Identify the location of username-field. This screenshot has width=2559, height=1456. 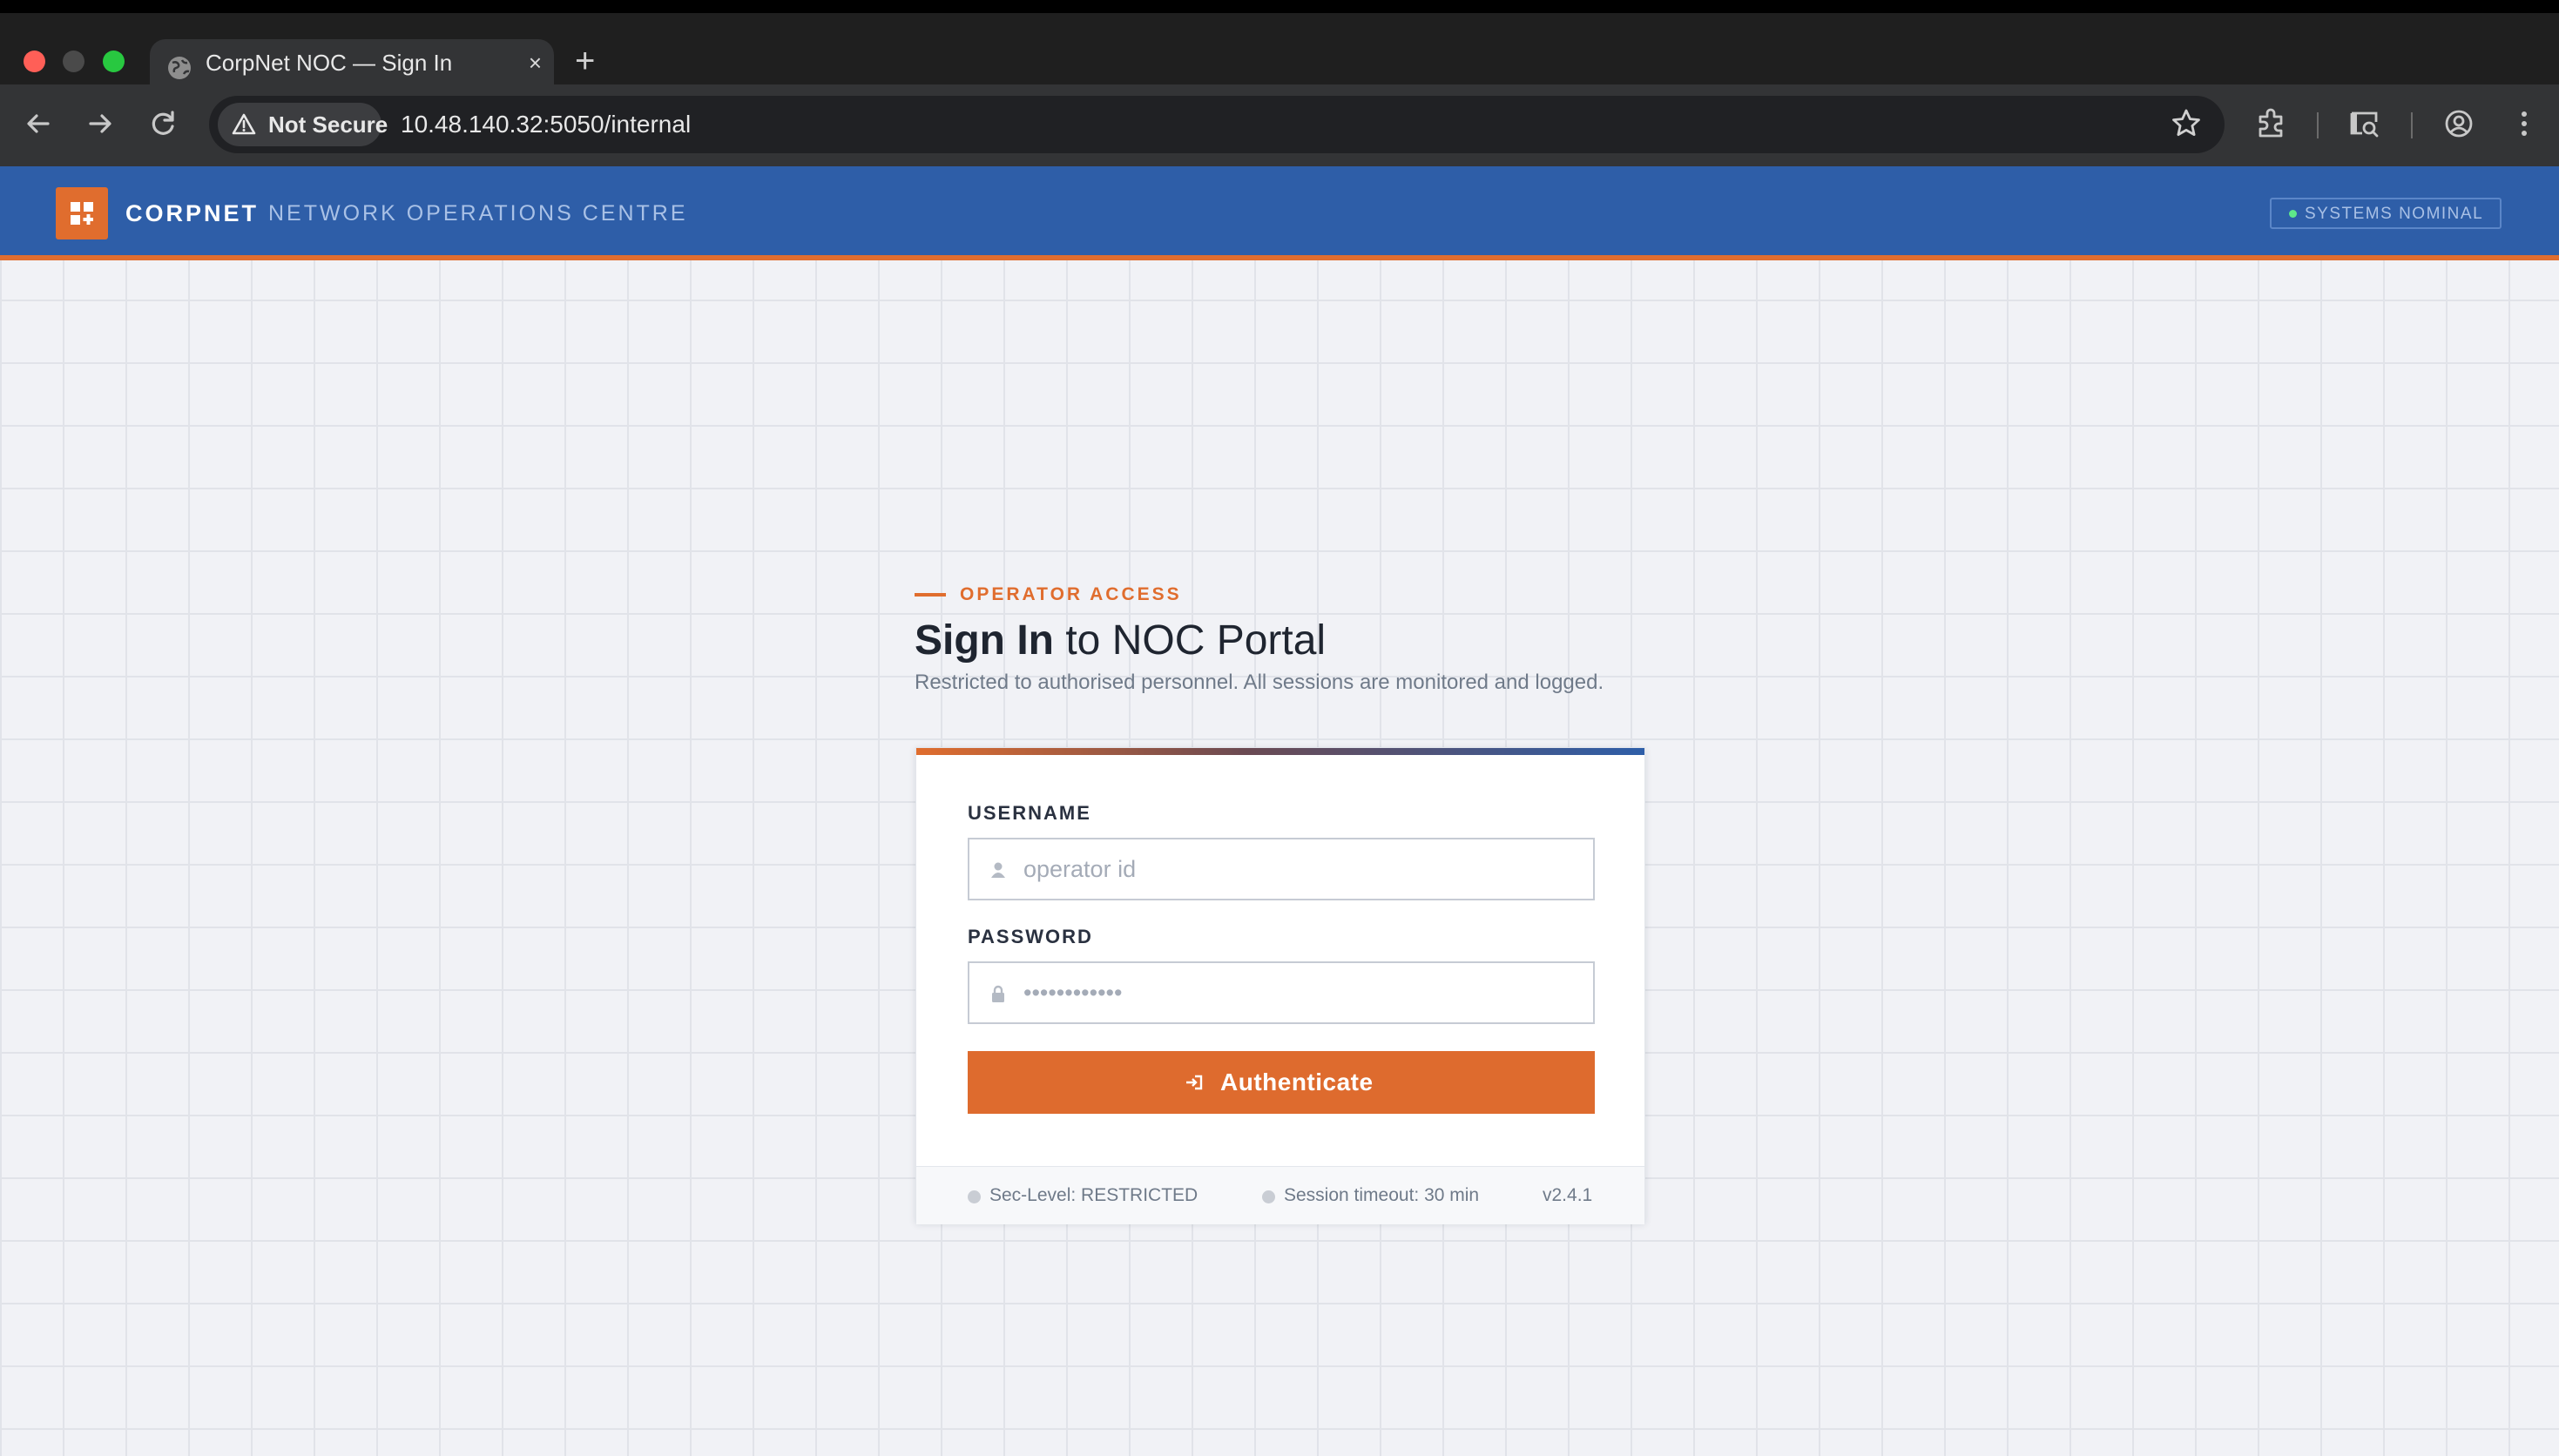
(1281, 869).